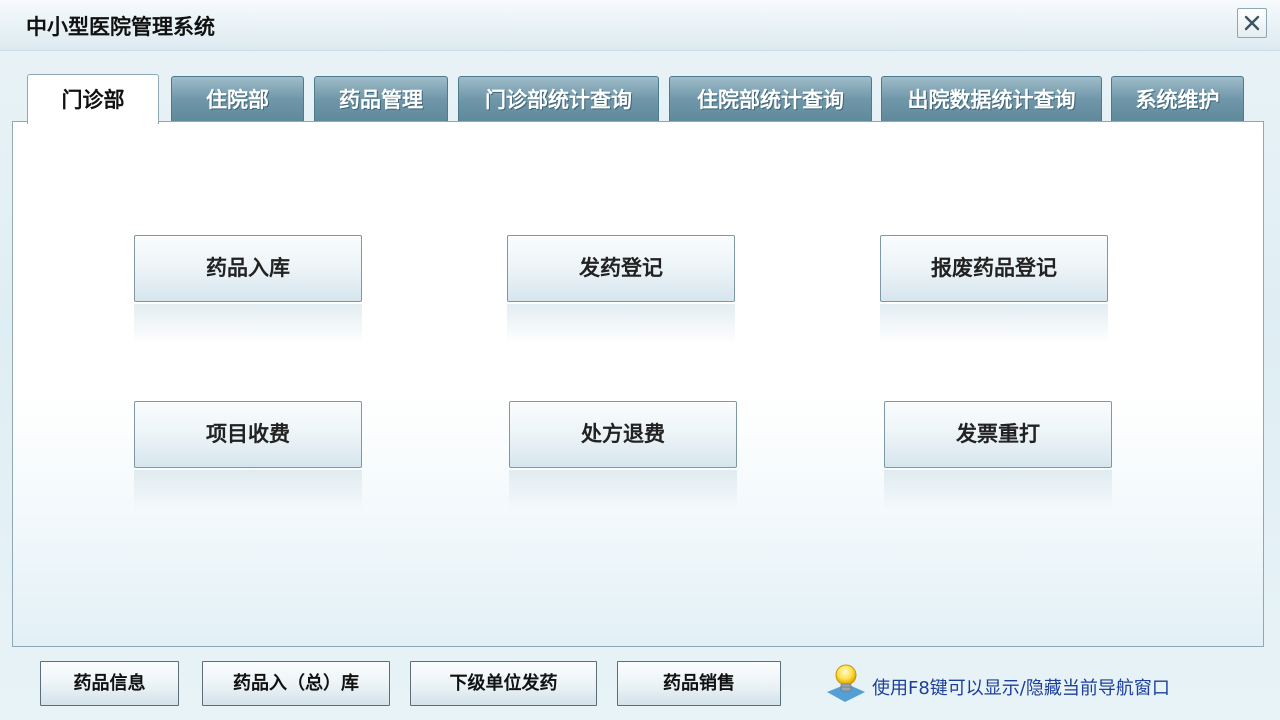 The width and height of the screenshot is (1280, 720). Describe the element at coordinates (248, 434) in the screenshot. I see `item-charge-button: 项目收费` at that location.